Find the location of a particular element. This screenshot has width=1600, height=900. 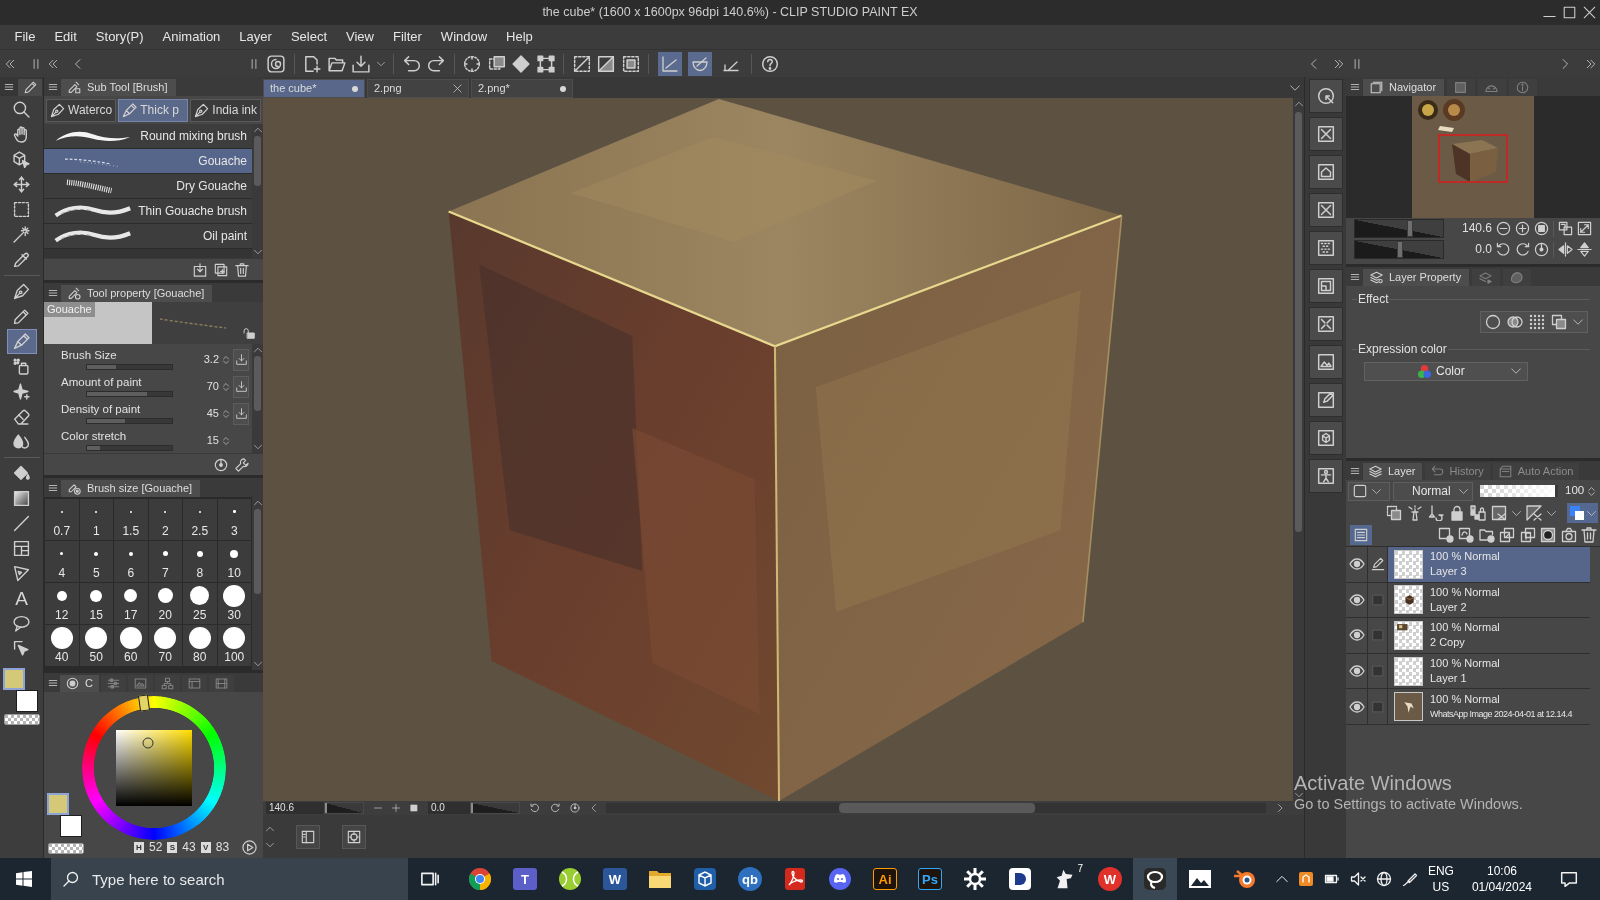

brush-size-cell: 40 is located at coordinates (62, 645).